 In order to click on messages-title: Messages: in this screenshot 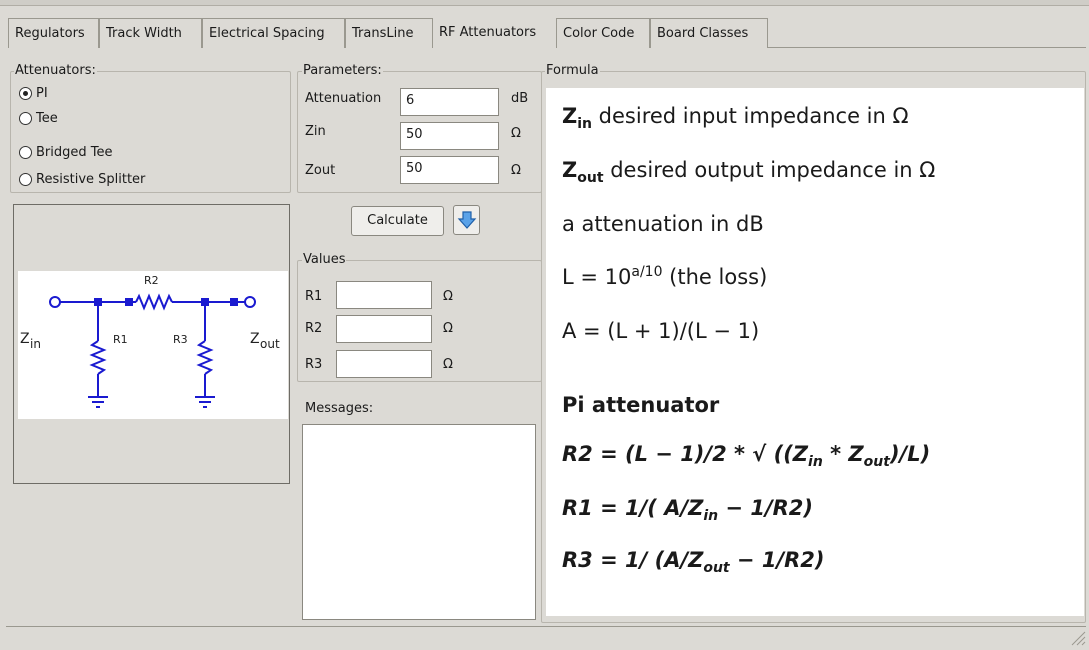, I will do `click(339, 408)`.